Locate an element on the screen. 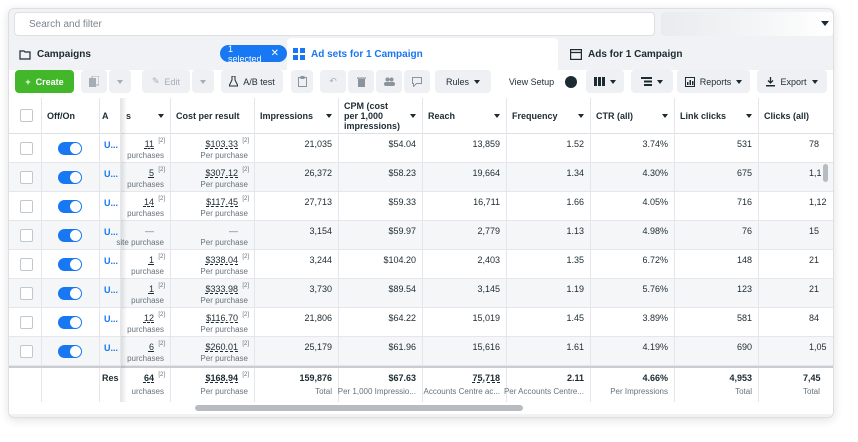 The height and width of the screenshot is (442, 858). results-sub: purchases is located at coordinates (145, 213).